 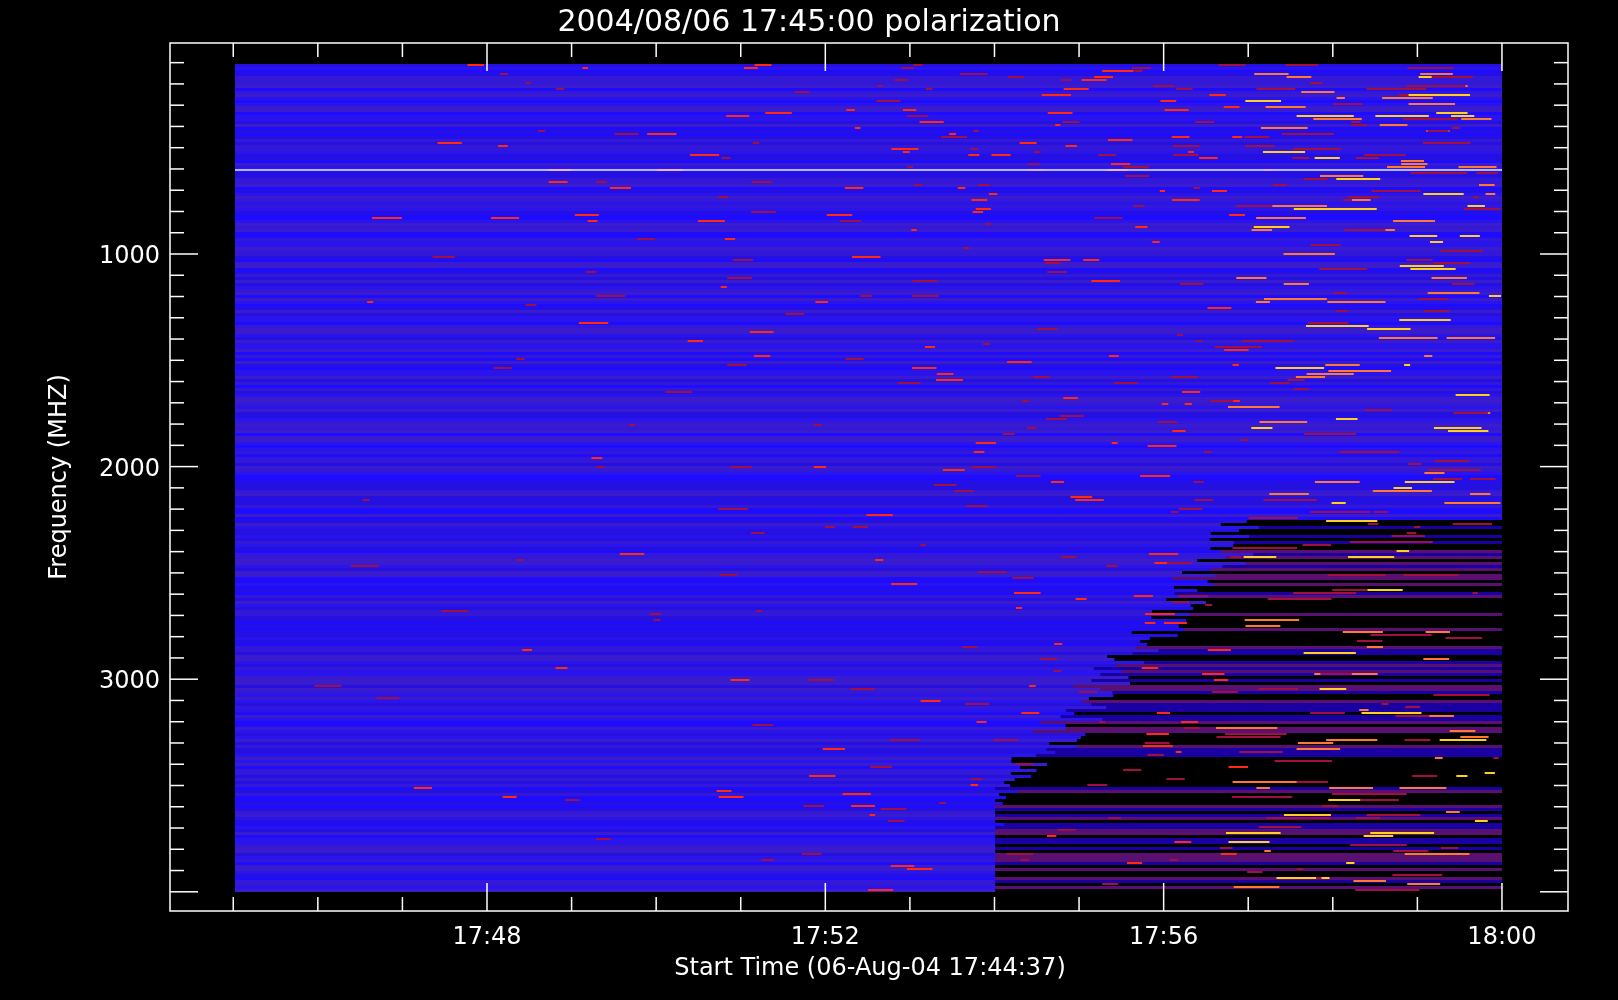 I want to click on chart-title: 2004/08/06 17:45:00 polarization, so click(x=809, y=20).